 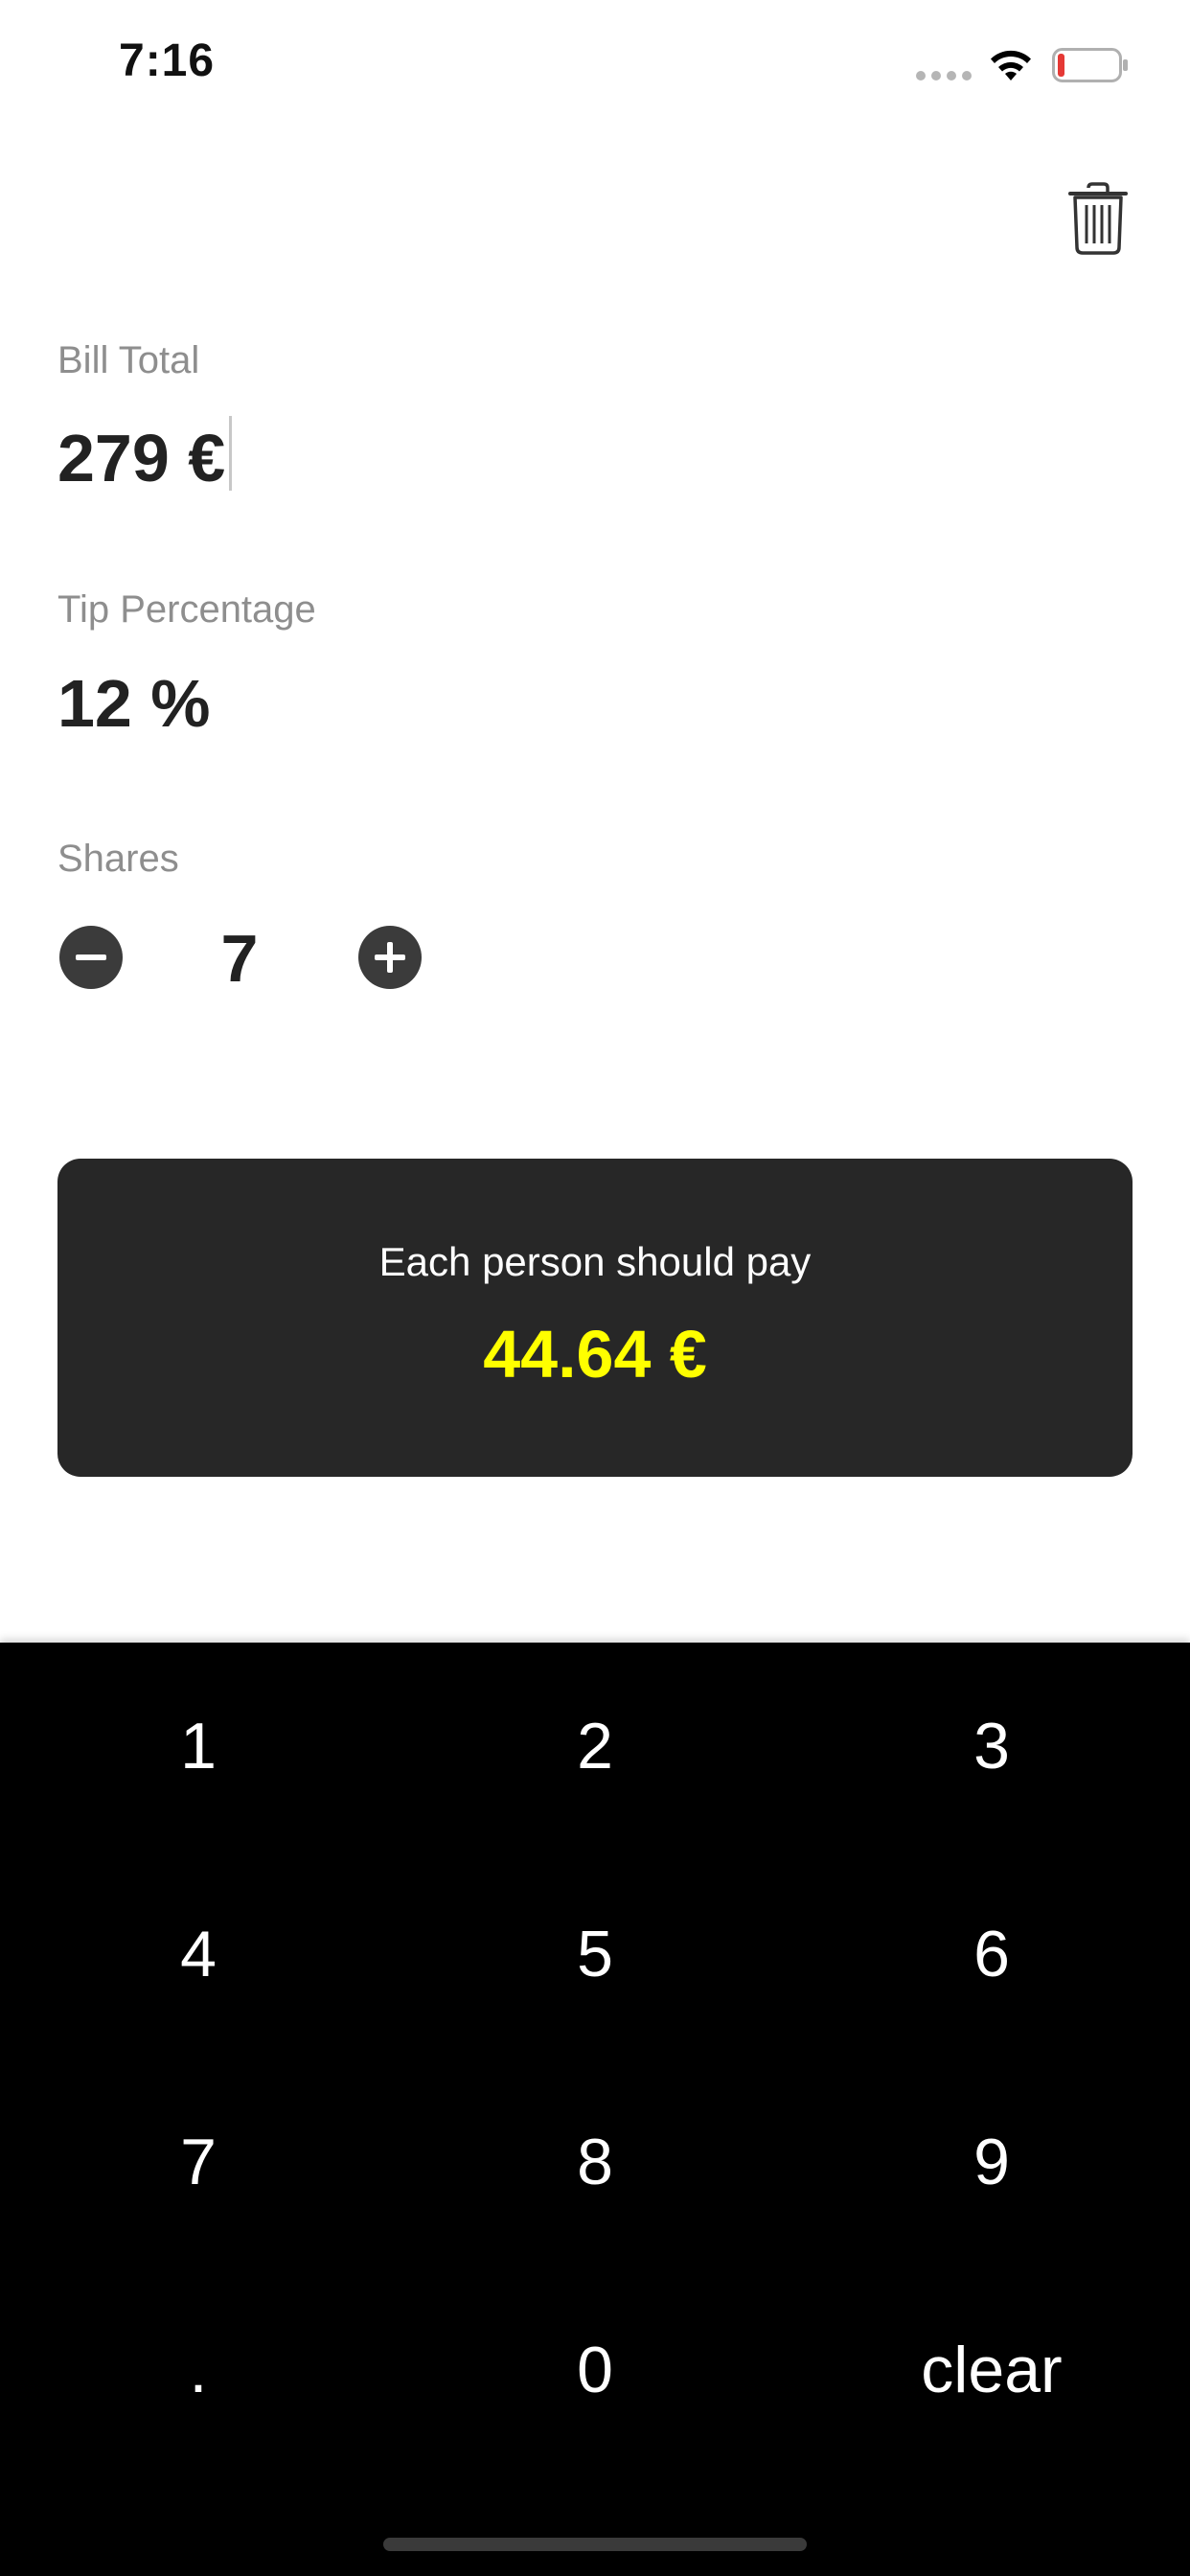 What do you see at coordinates (595, 1261) in the screenshot?
I see `result-label: Each person should pay` at bounding box center [595, 1261].